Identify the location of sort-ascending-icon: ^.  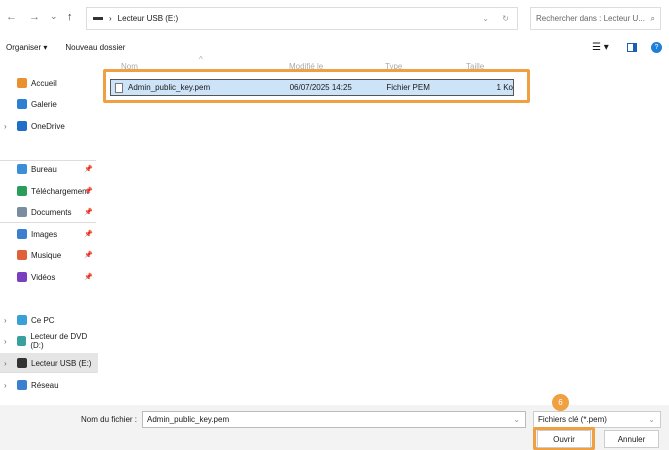
(201, 59).